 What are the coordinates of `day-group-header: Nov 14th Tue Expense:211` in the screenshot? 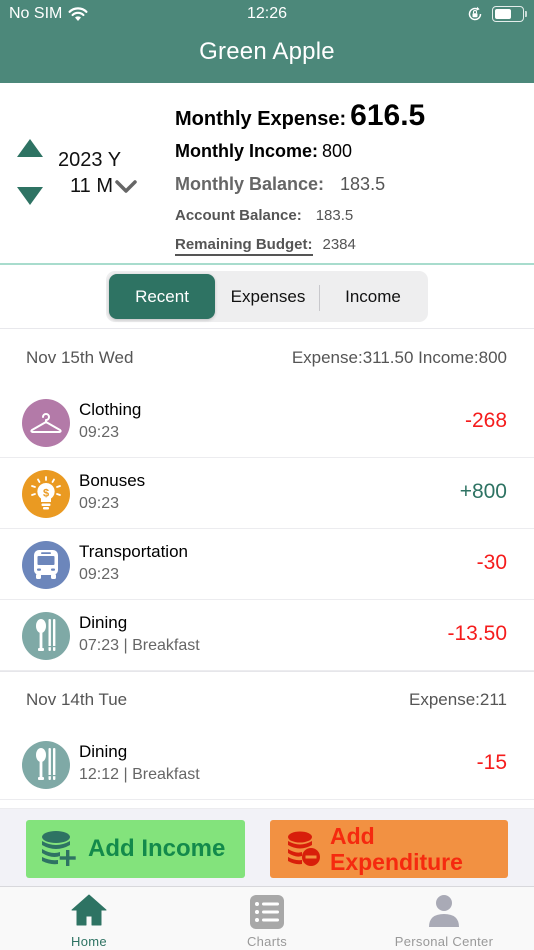 It's located at (267, 700).